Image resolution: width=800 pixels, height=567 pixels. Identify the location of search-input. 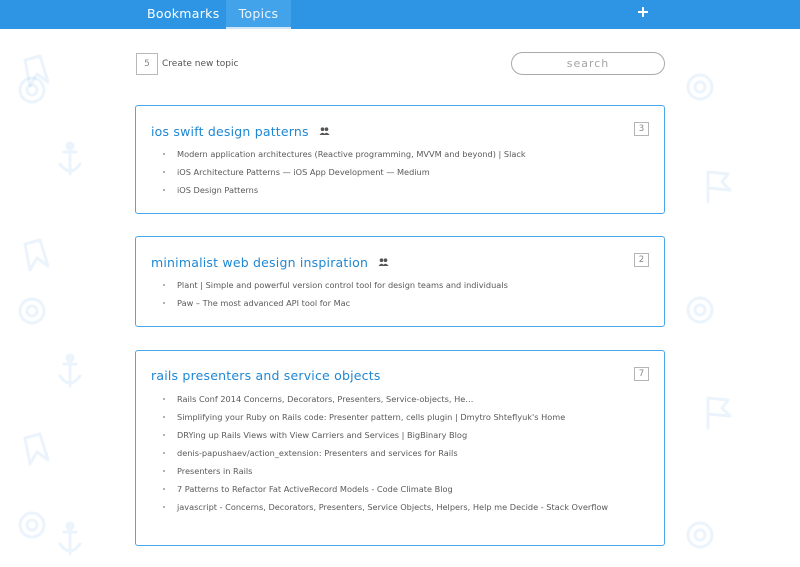
(588, 63).